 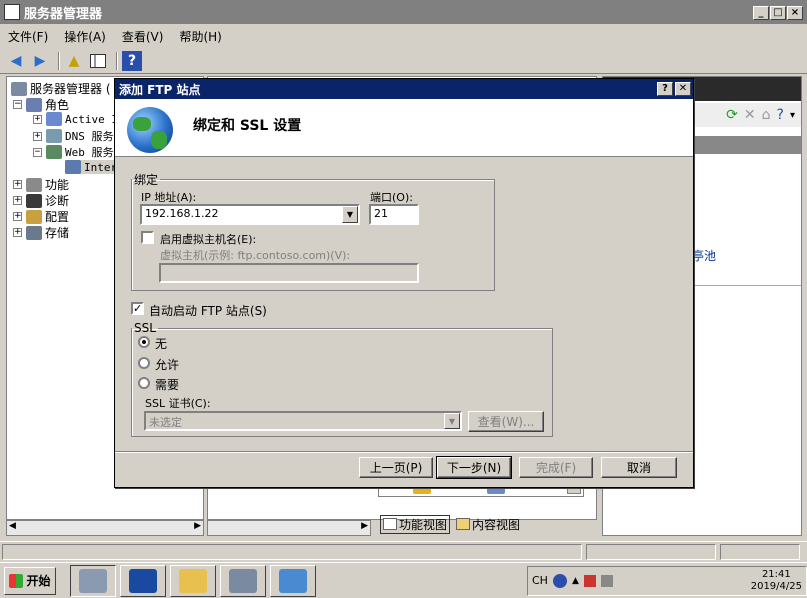 I want to click on clock: 21:41 2019/4/25, so click(x=776, y=581).